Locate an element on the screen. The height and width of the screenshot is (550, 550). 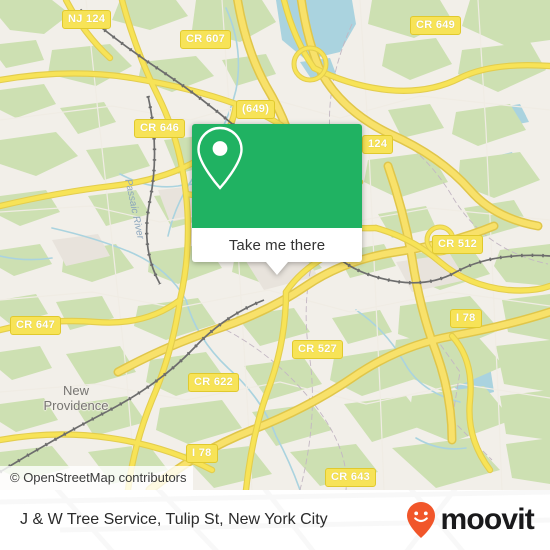
road-shield-cr-646: CR 646 is located at coordinates (160, 128).